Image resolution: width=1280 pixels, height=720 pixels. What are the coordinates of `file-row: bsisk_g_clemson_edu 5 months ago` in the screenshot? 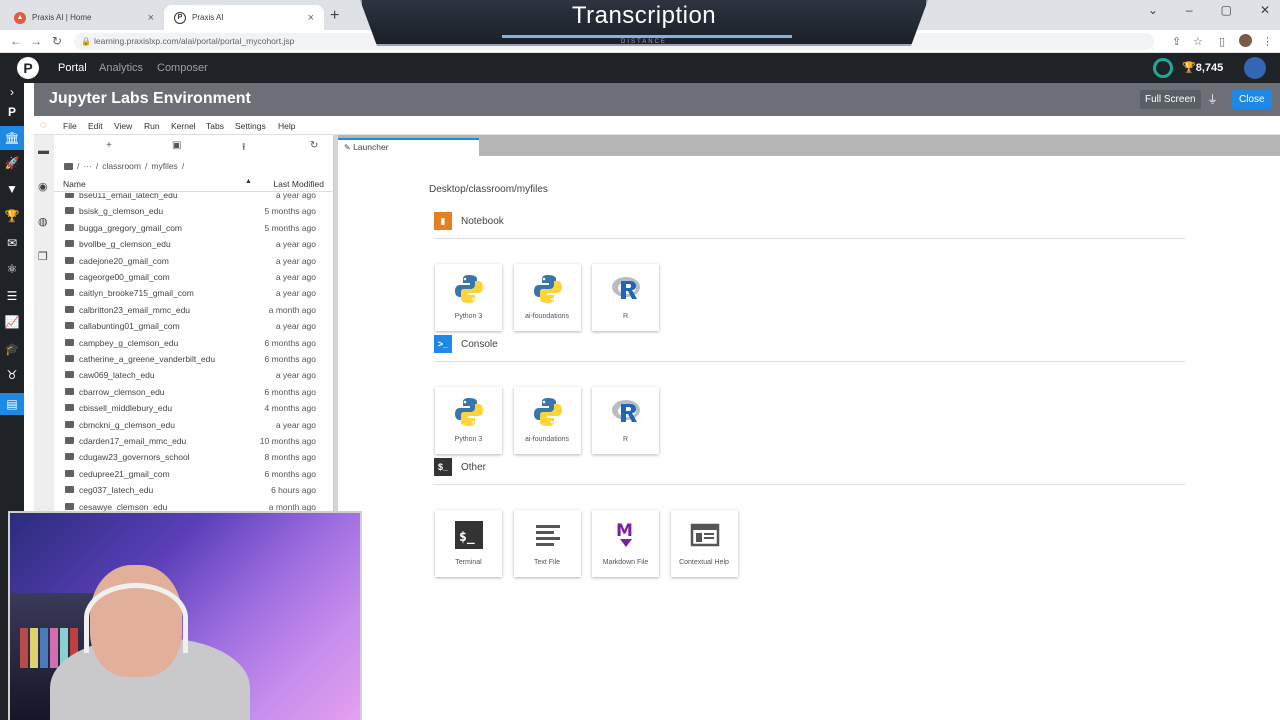 It's located at (194, 211).